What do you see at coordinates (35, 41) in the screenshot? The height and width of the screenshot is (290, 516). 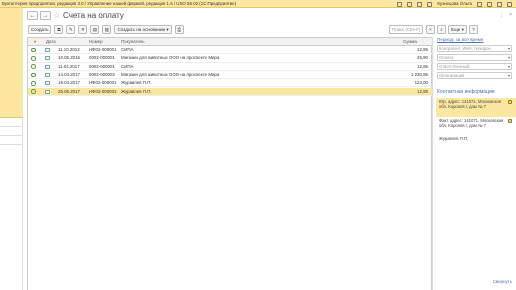 I see `status-column-icon: ★` at bounding box center [35, 41].